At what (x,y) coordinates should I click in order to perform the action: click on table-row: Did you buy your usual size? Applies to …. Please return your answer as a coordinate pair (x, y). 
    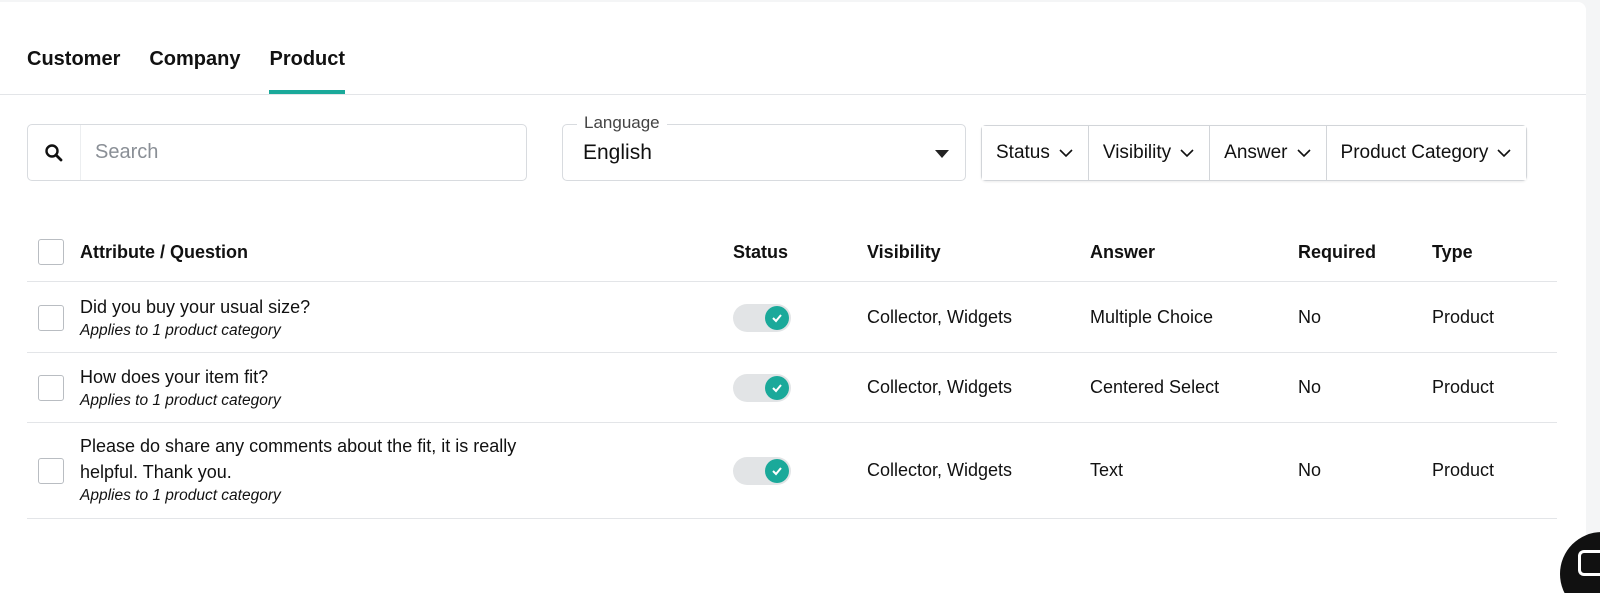
    Looking at the image, I should click on (792, 318).